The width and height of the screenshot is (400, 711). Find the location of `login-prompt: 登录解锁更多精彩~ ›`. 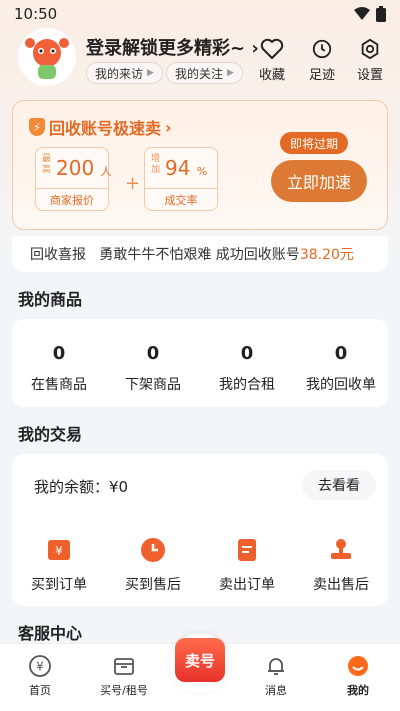

login-prompt: 登录解锁更多精彩~ › is located at coordinates (172, 47).